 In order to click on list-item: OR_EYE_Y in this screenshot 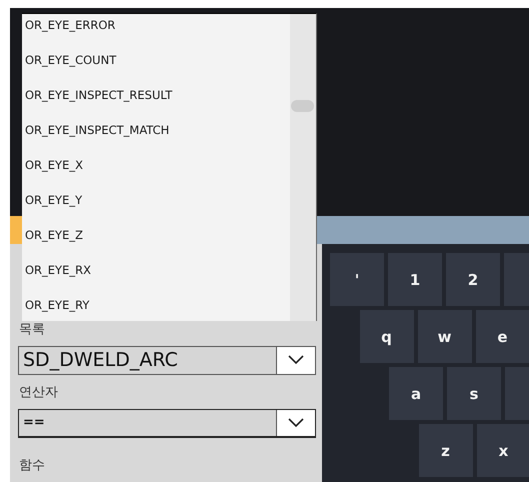, I will do `click(156, 199)`.